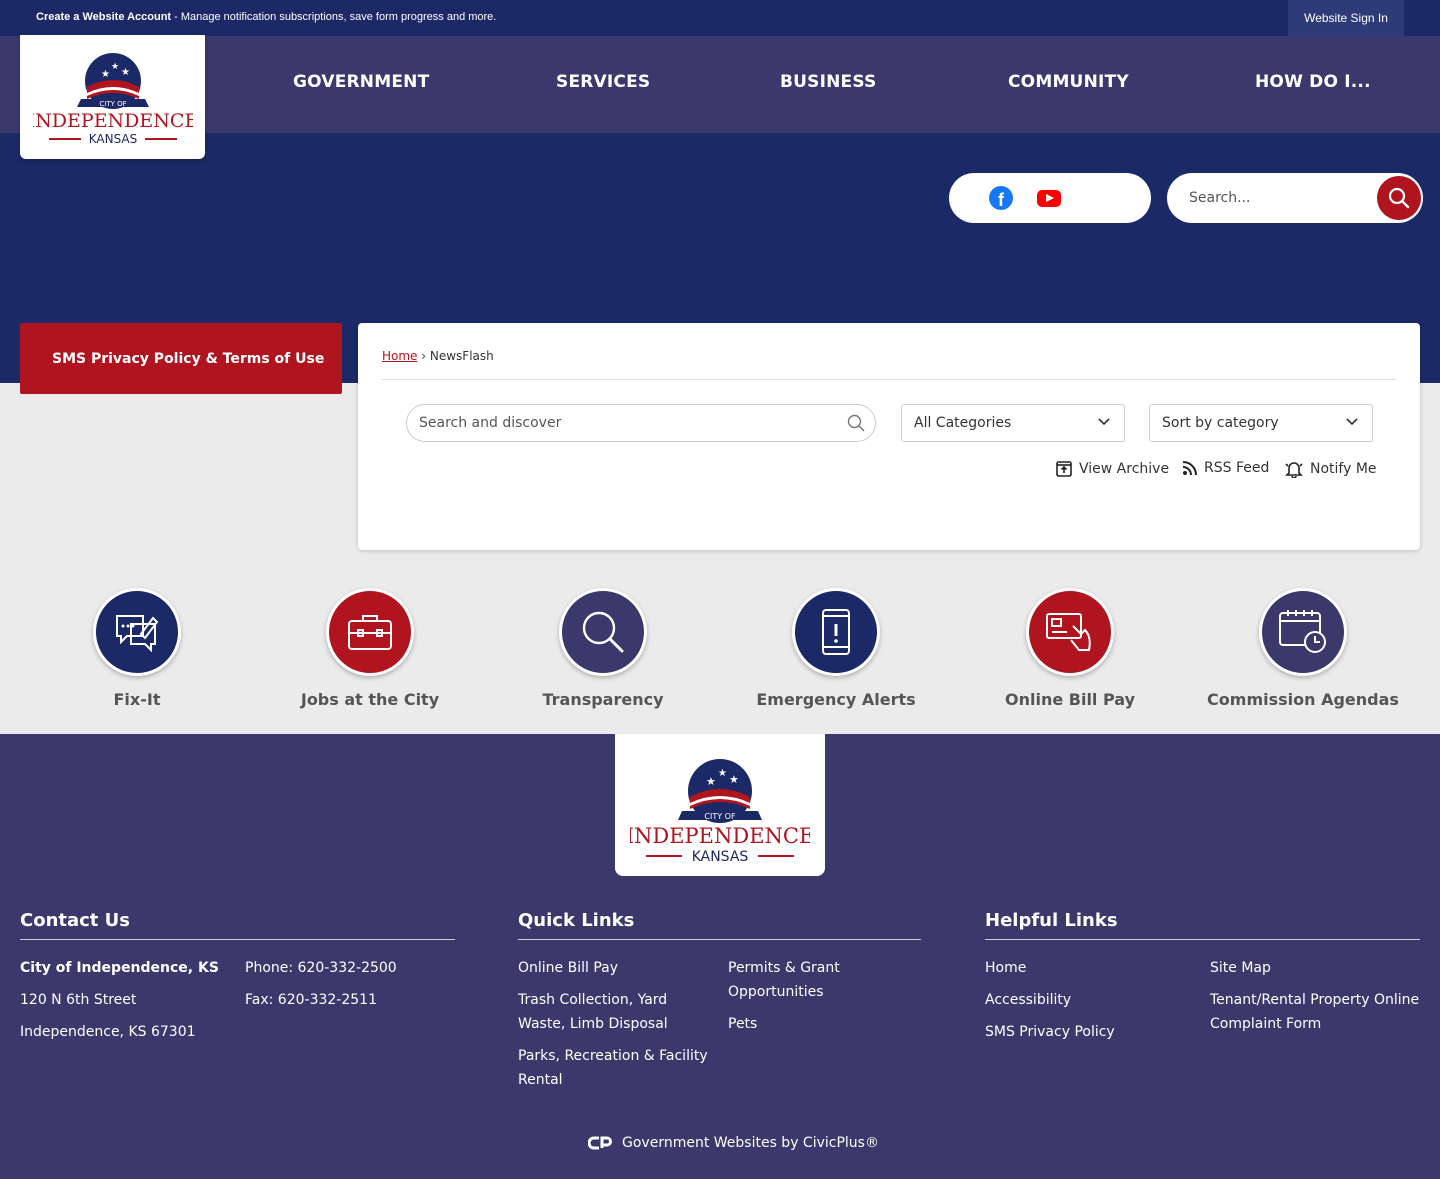 The width and height of the screenshot is (1440, 1179). What do you see at coordinates (321, 968) in the screenshot?
I see `contact-phone: Phone: 620-332-2500` at bounding box center [321, 968].